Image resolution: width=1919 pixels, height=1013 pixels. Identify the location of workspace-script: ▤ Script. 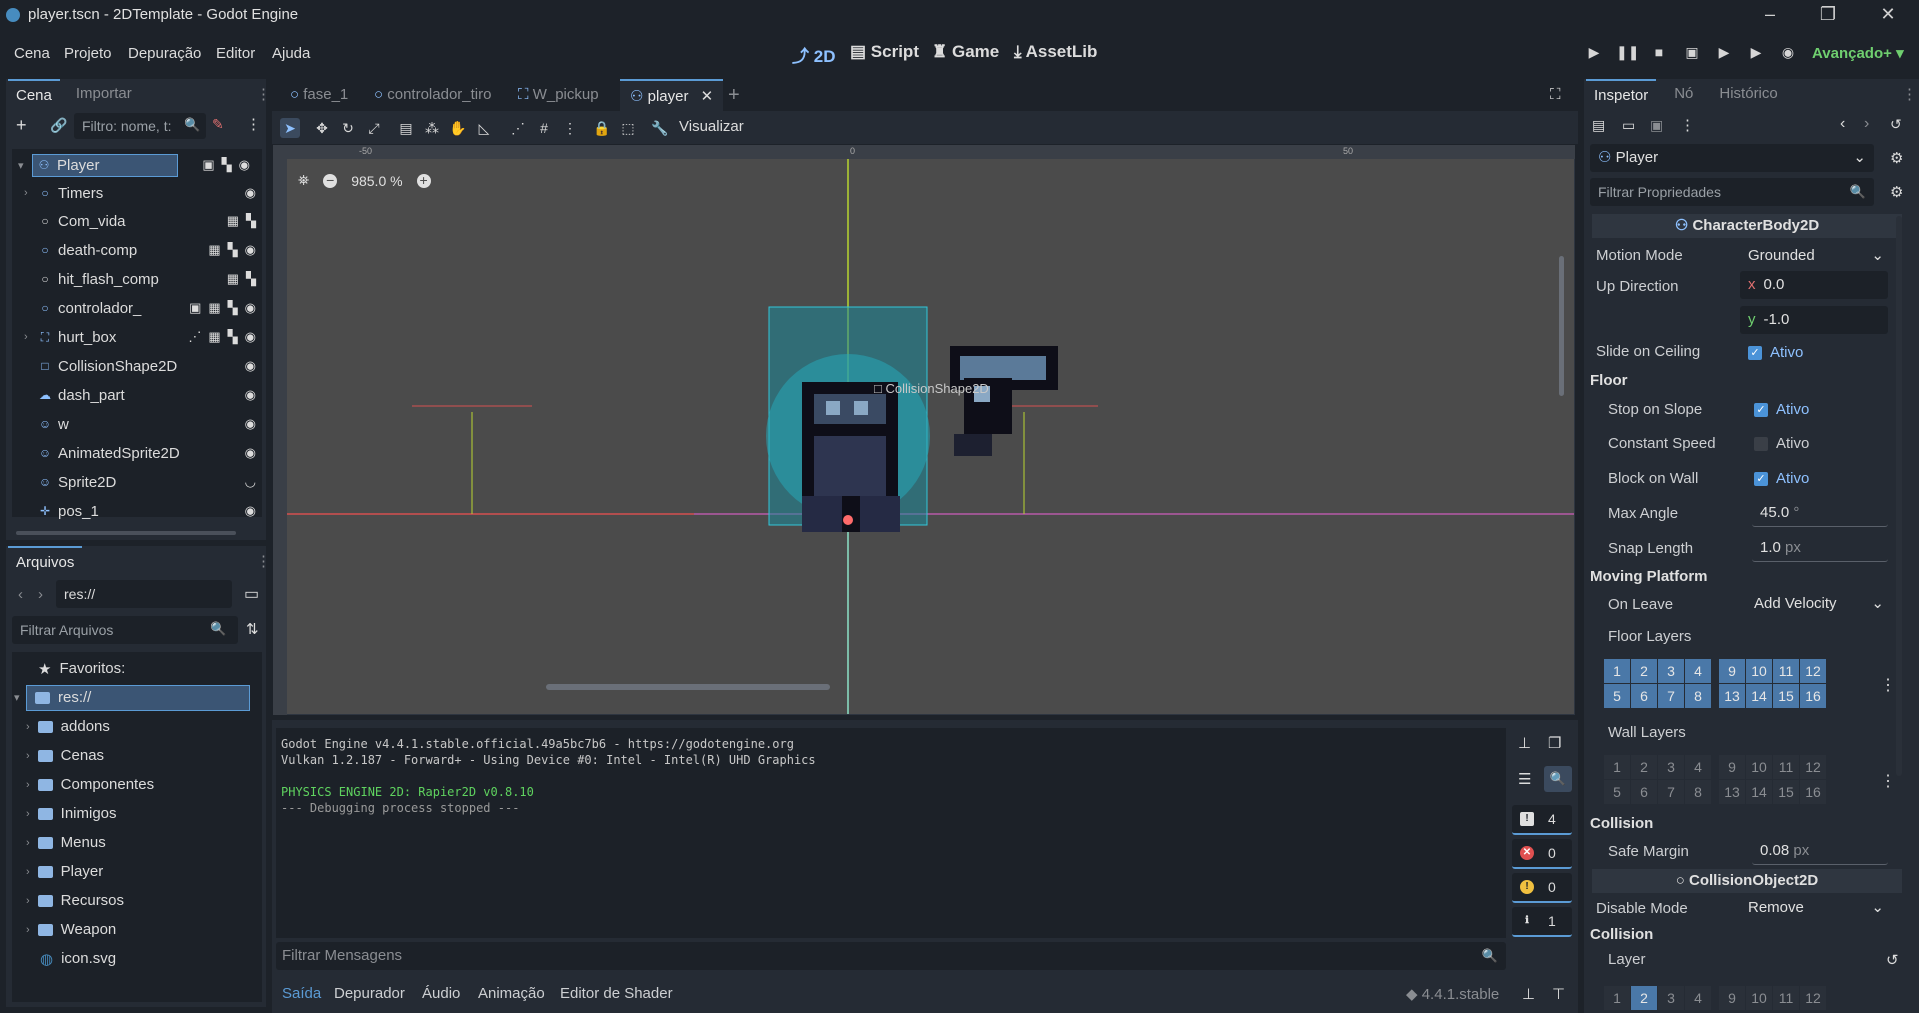
(884, 52).